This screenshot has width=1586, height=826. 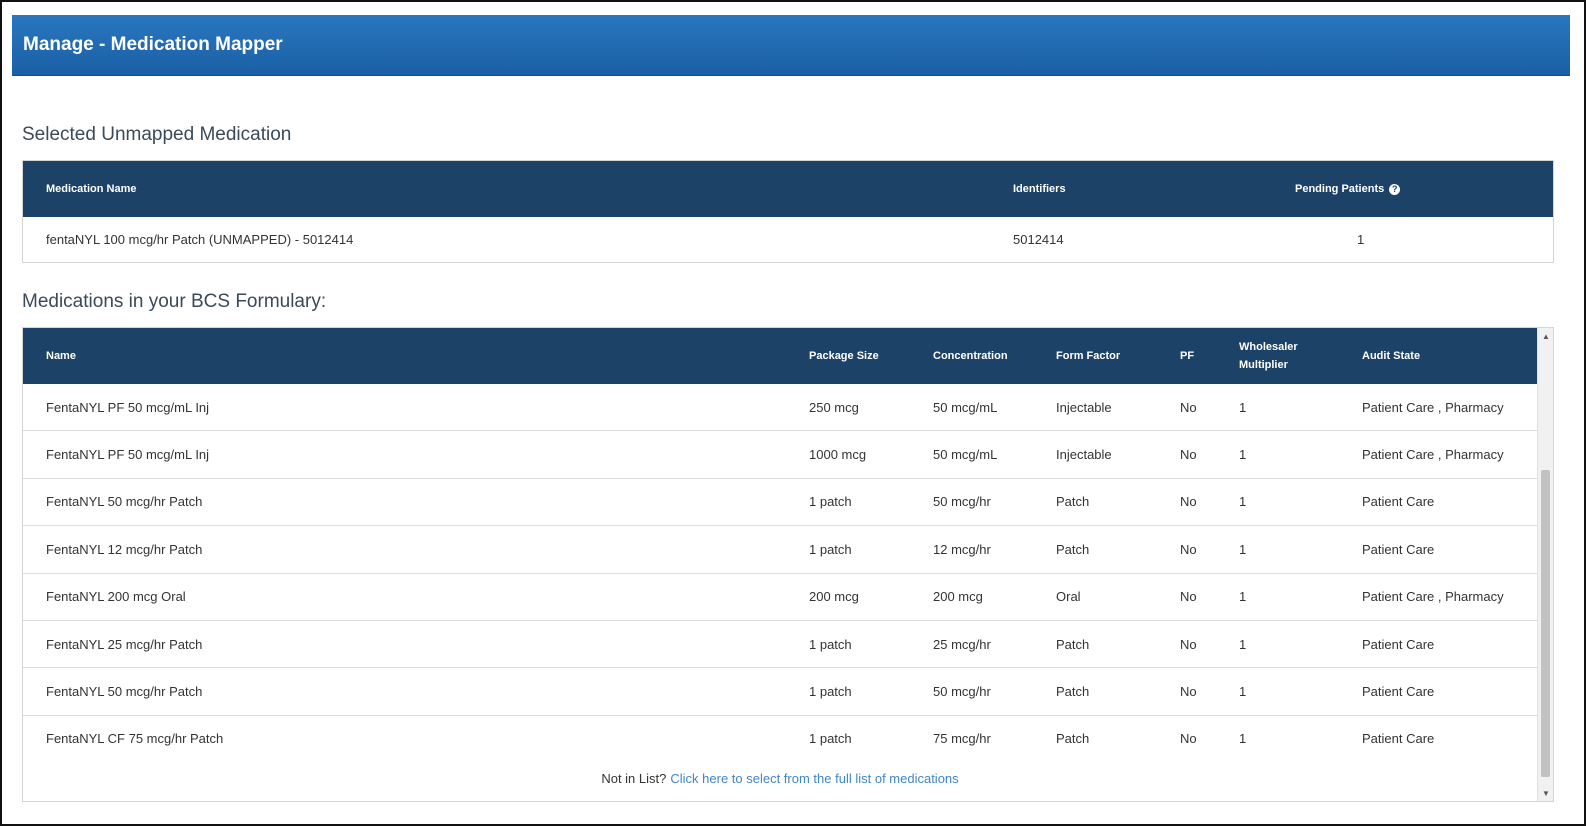 What do you see at coordinates (834, 597) in the screenshot?
I see `package-size-cell: 200 mcg` at bounding box center [834, 597].